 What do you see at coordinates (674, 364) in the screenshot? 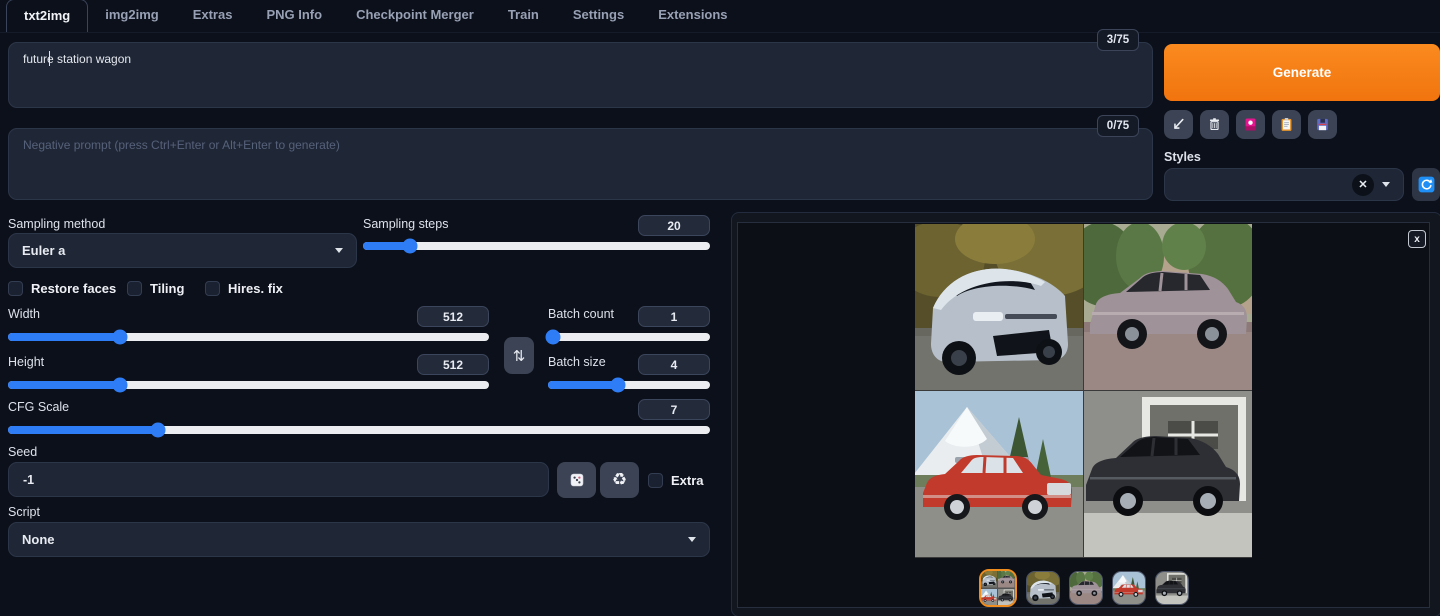
I see `batch-size-value: 4` at bounding box center [674, 364].